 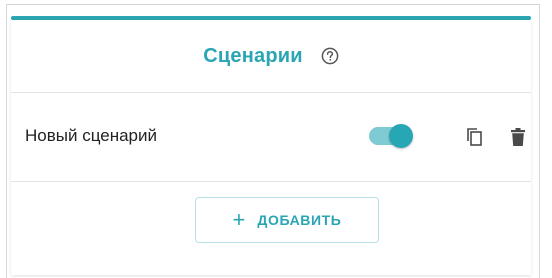 I want to click on add-button-label: ДОБАВИТЬ, so click(x=299, y=220).